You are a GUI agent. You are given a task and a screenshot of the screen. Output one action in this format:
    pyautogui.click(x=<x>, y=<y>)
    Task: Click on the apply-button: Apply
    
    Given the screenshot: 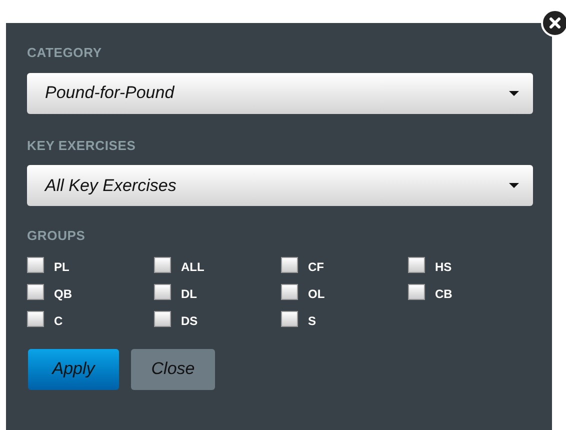 What is the action you would take?
    pyautogui.click(x=73, y=369)
    